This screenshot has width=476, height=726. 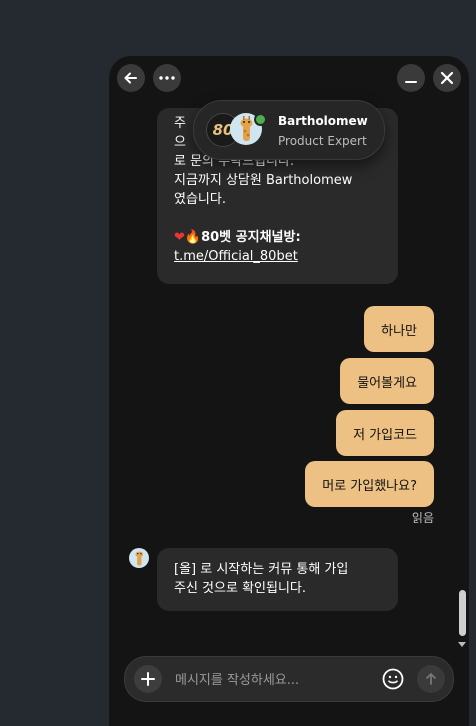 I want to click on close-button, so click(x=447, y=78).